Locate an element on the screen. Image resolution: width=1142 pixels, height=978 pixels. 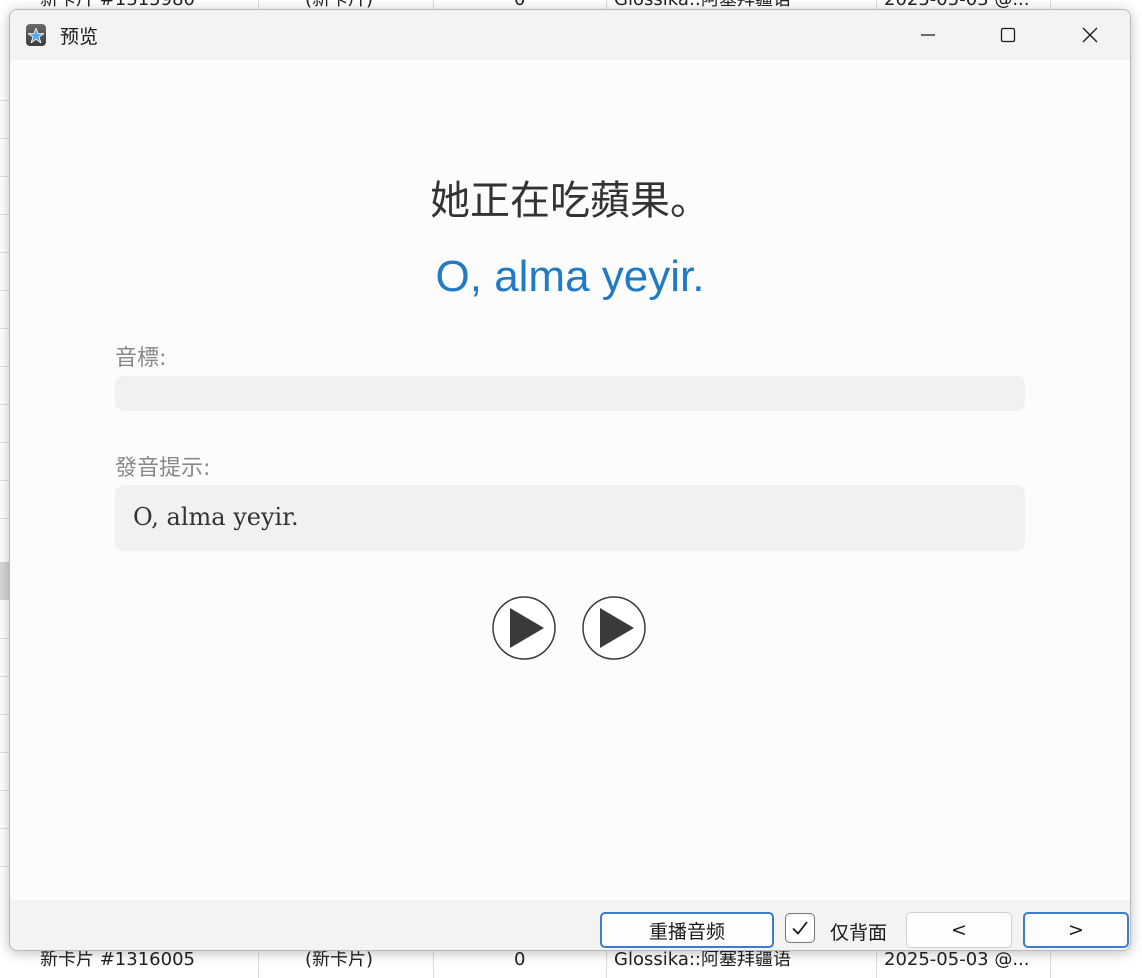
hint-label: 發音提示: is located at coordinates (163, 468).